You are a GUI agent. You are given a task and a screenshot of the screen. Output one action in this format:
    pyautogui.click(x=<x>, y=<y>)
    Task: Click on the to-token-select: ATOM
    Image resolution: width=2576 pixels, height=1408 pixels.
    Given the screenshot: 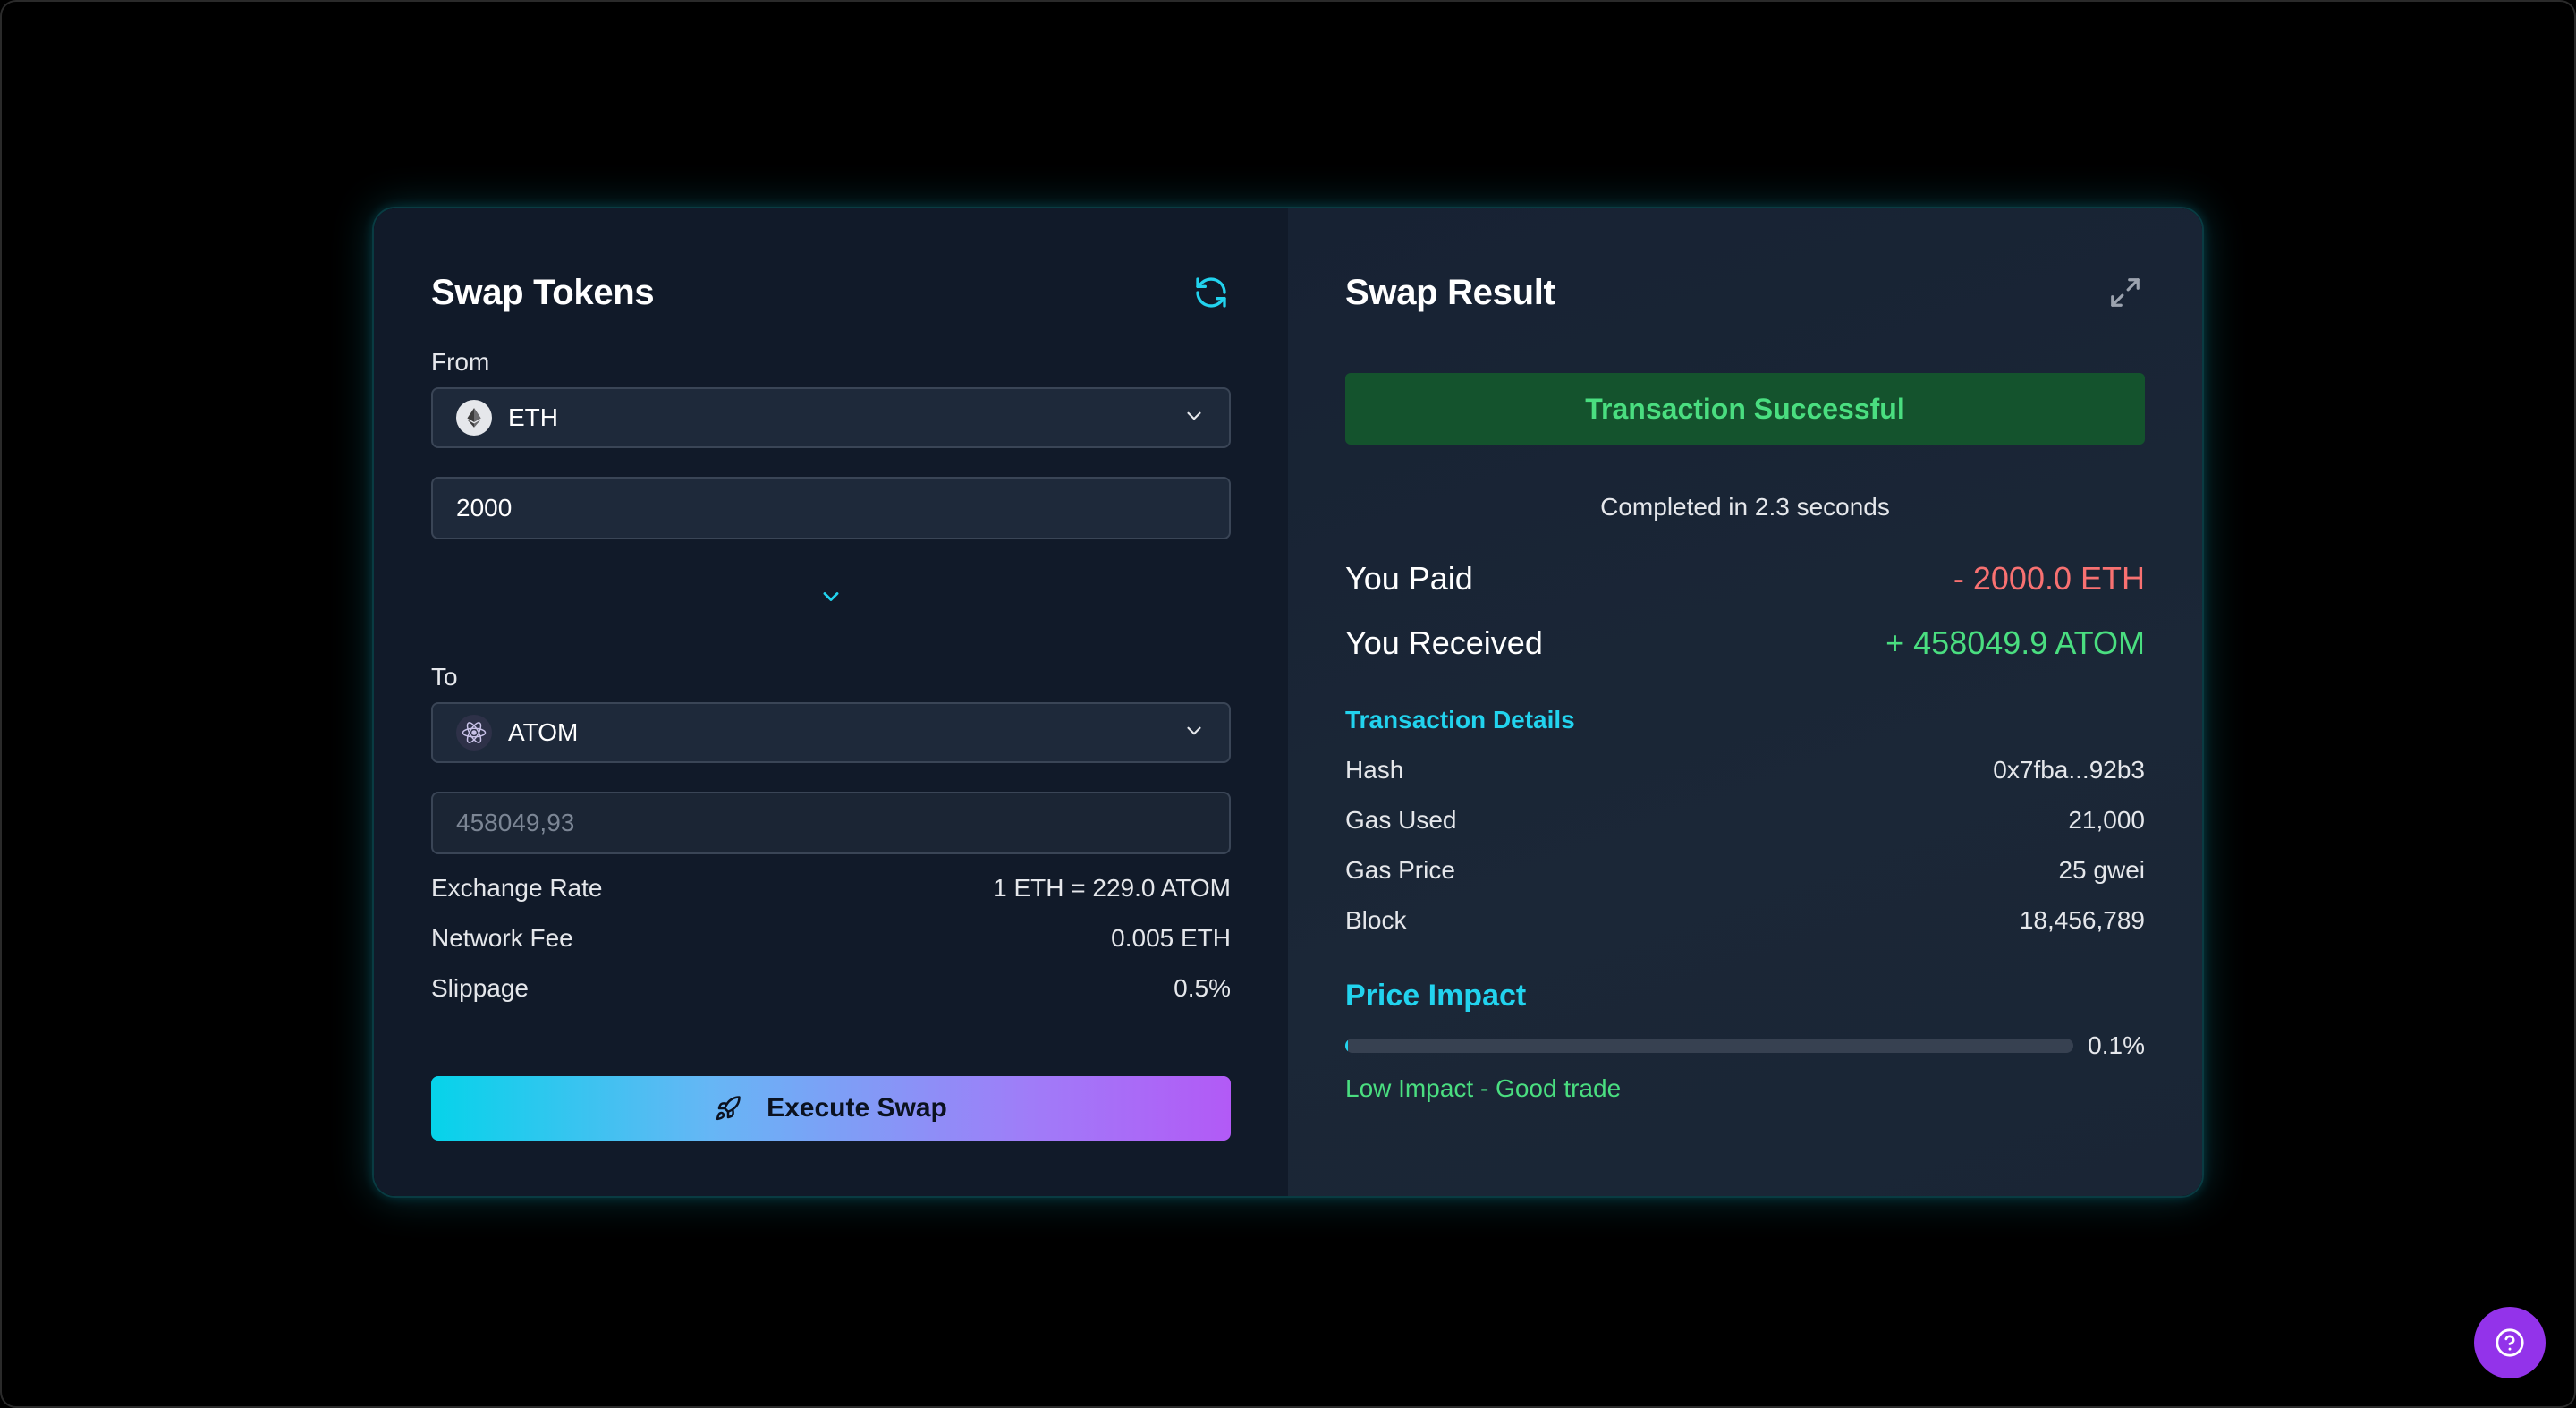 What is the action you would take?
    pyautogui.click(x=831, y=732)
    